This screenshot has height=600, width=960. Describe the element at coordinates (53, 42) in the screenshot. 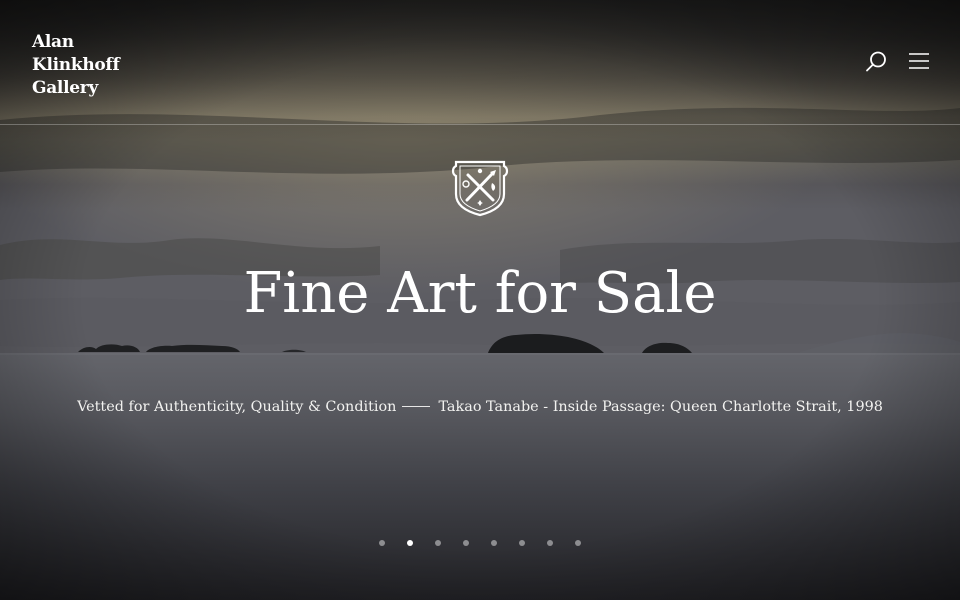

I see `logo-line-1: Alan` at that location.